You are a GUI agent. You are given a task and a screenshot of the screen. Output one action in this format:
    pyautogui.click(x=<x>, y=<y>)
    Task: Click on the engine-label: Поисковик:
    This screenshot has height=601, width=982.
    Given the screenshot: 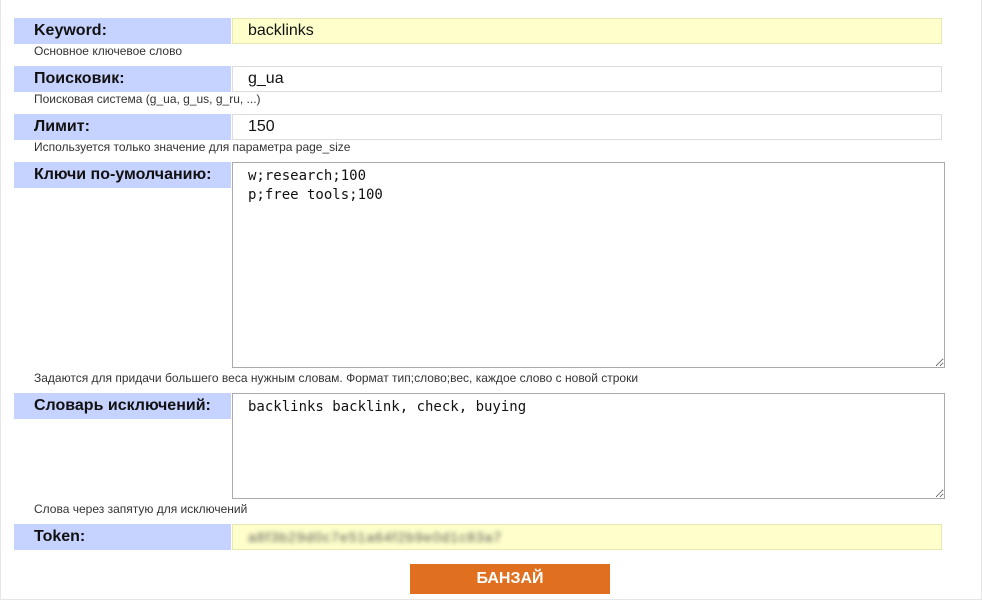 What is the action you would take?
    pyautogui.click(x=122, y=79)
    